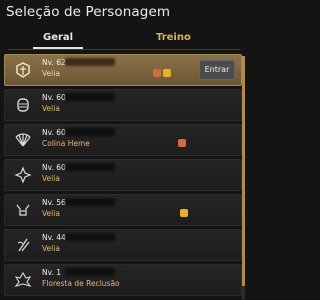 The height and width of the screenshot is (300, 320). I want to click on character-row: Nv. 62 Velia Entrar, so click(123, 70).